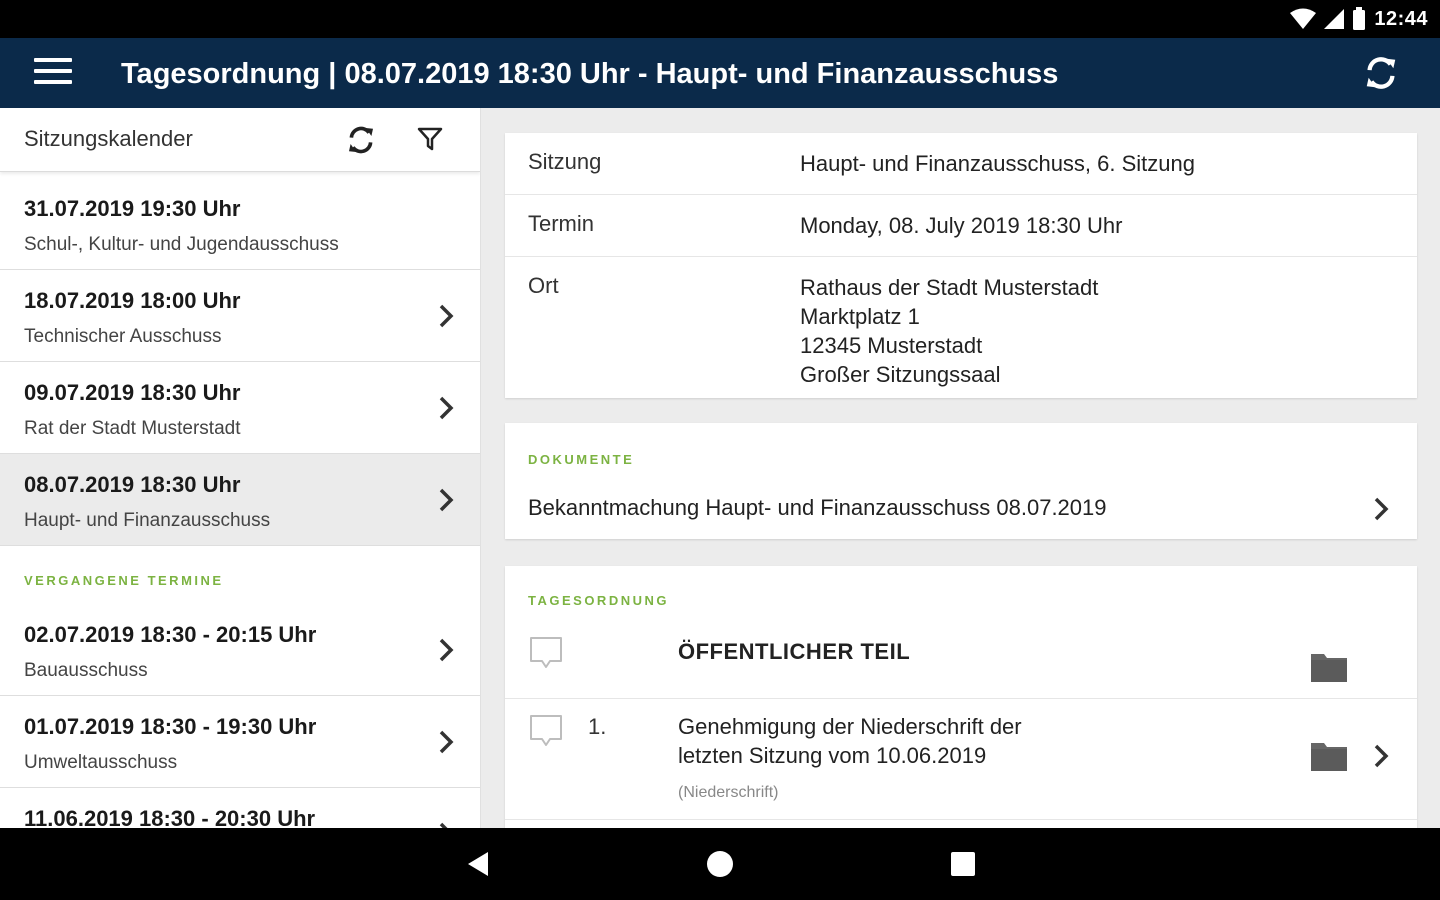  What do you see at coordinates (147, 520) in the screenshot?
I see `meeting-committee: Haupt- und Finanzausschuss` at bounding box center [147, 520].